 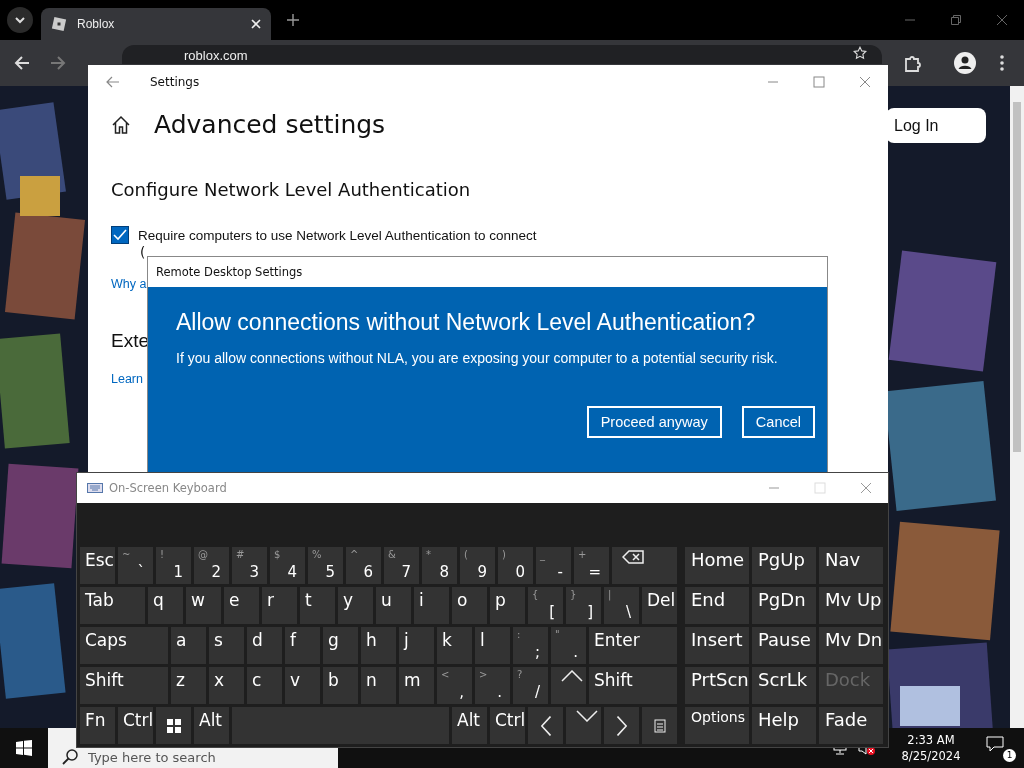 I want to click on keyboard-key: > ., so click(x=492, y=685).